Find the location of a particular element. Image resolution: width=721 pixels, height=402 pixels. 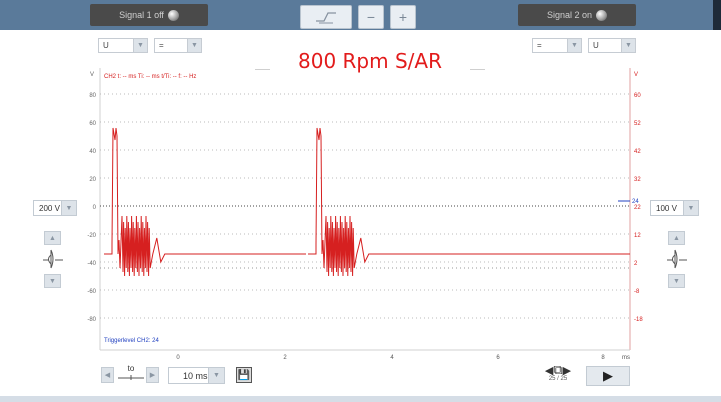

timebase-value: 10 ms is located at coordinates (195, 375).